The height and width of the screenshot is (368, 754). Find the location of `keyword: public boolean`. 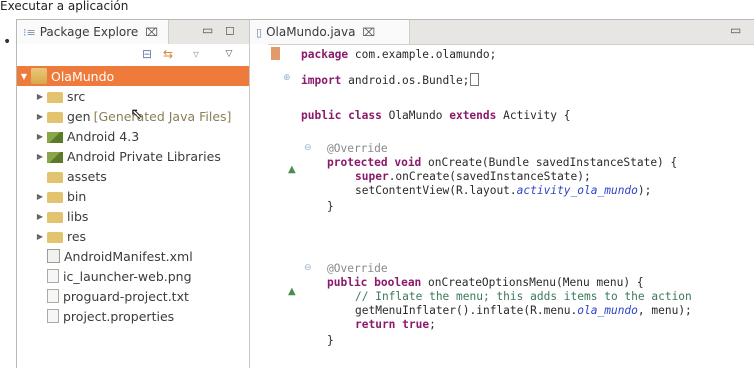

keyword: public boolean is located at coordinates (374, 282).